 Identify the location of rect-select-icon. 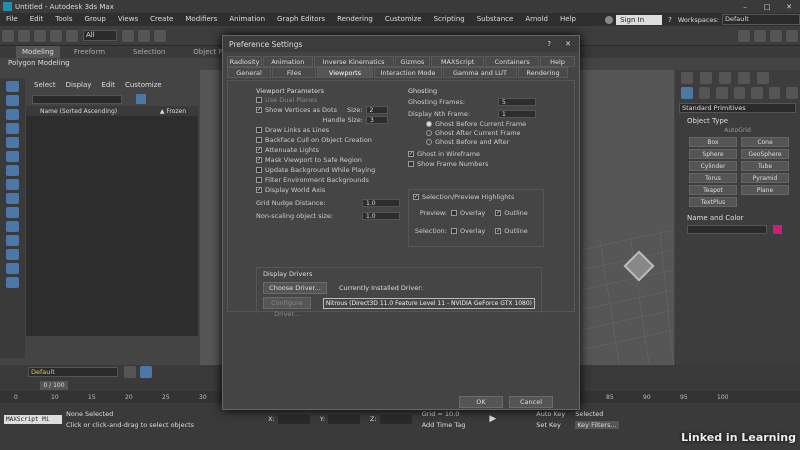
(160, 35).